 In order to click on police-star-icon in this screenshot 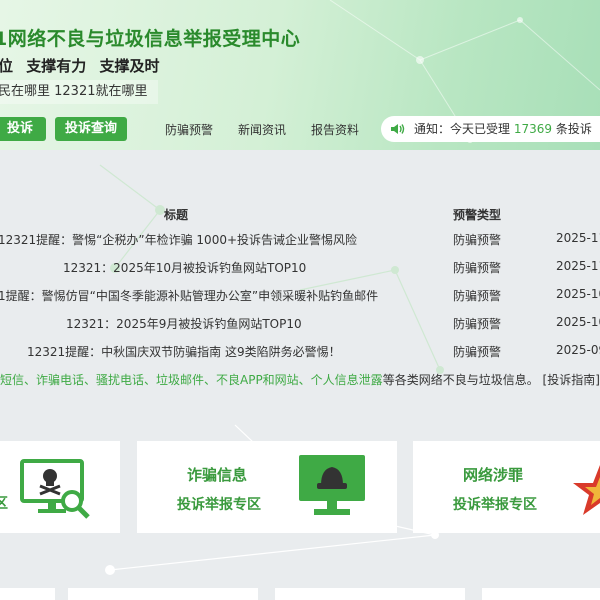, I will do `click(586, 490)`.